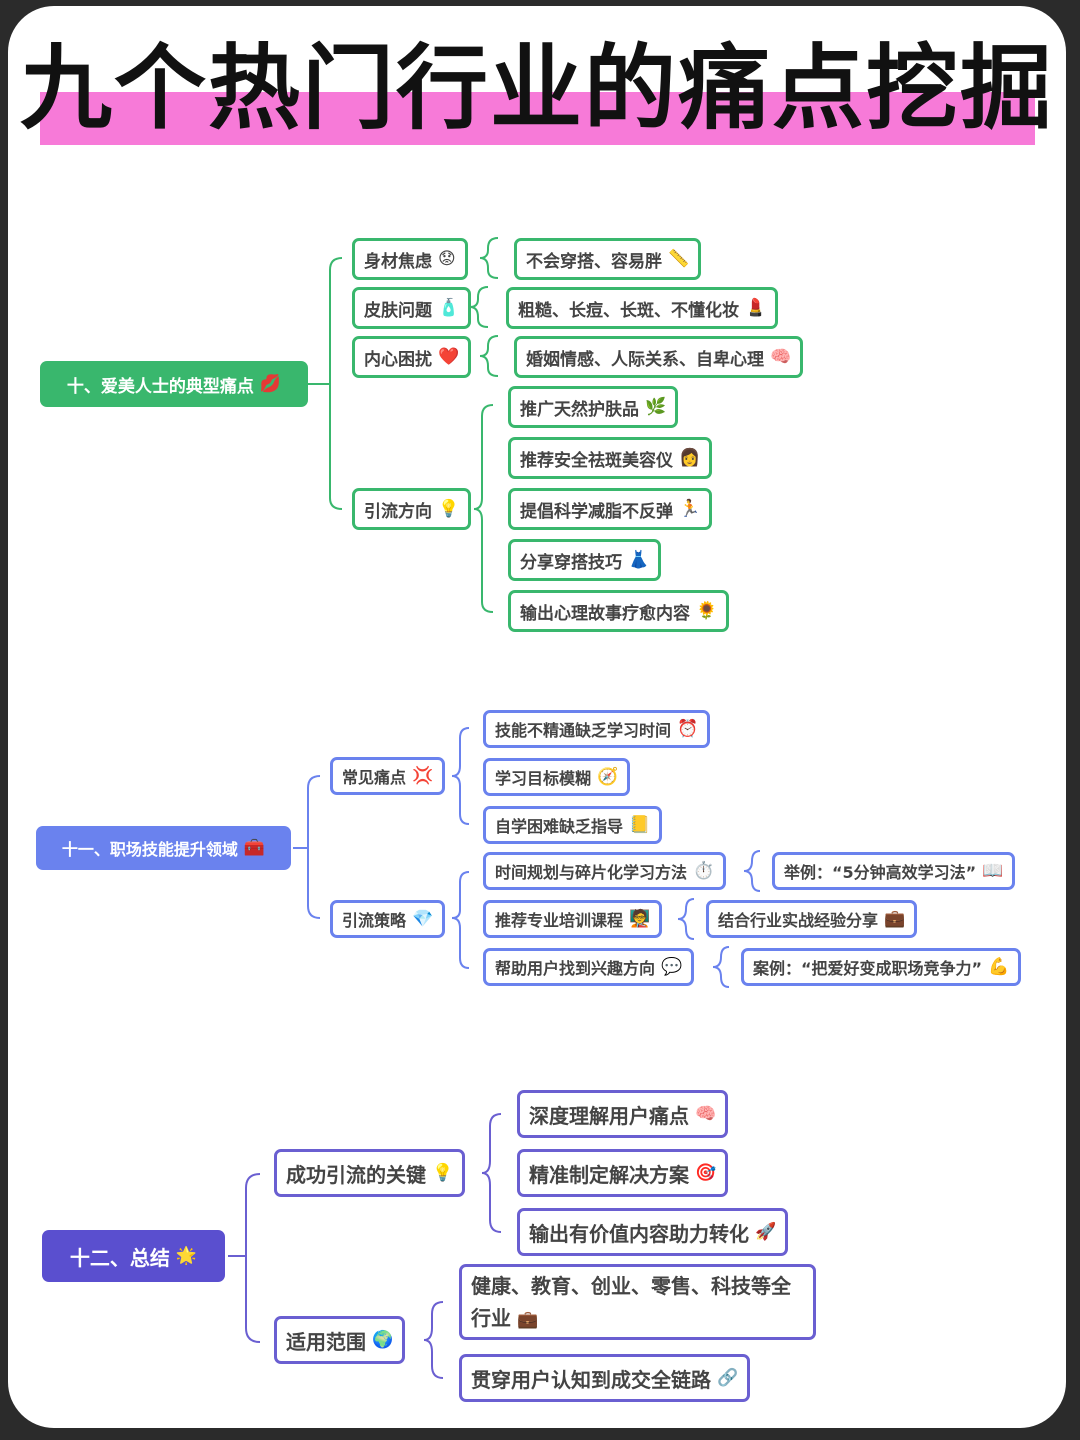 The height and width of the screenshot is (1440, 1080). I want to click on strategy-item-label: 推荐专业培训课程, so click(559, 920).